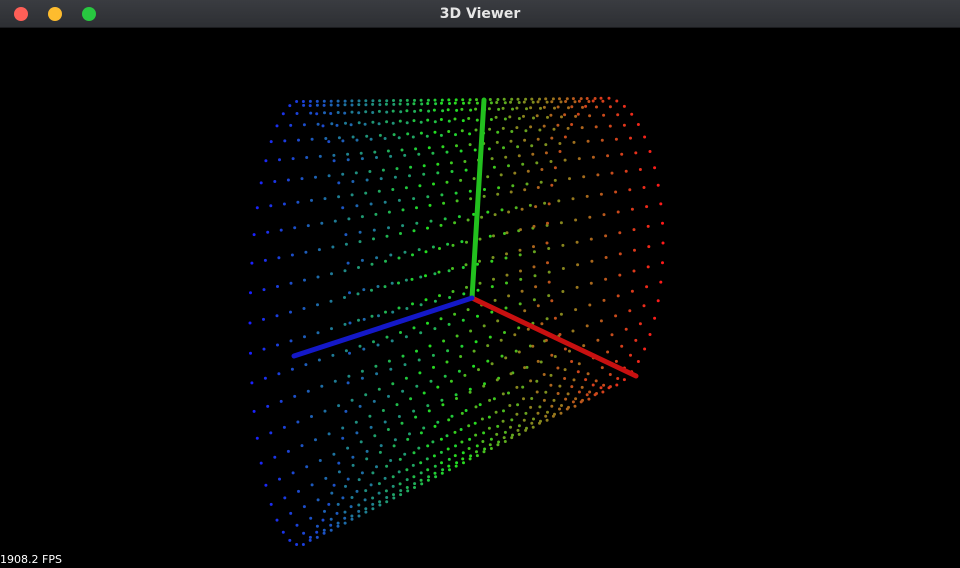 The width and height of the screenshot is (960, 568). I want to click on title-bar: 3D Viewer, so click(480, 14).